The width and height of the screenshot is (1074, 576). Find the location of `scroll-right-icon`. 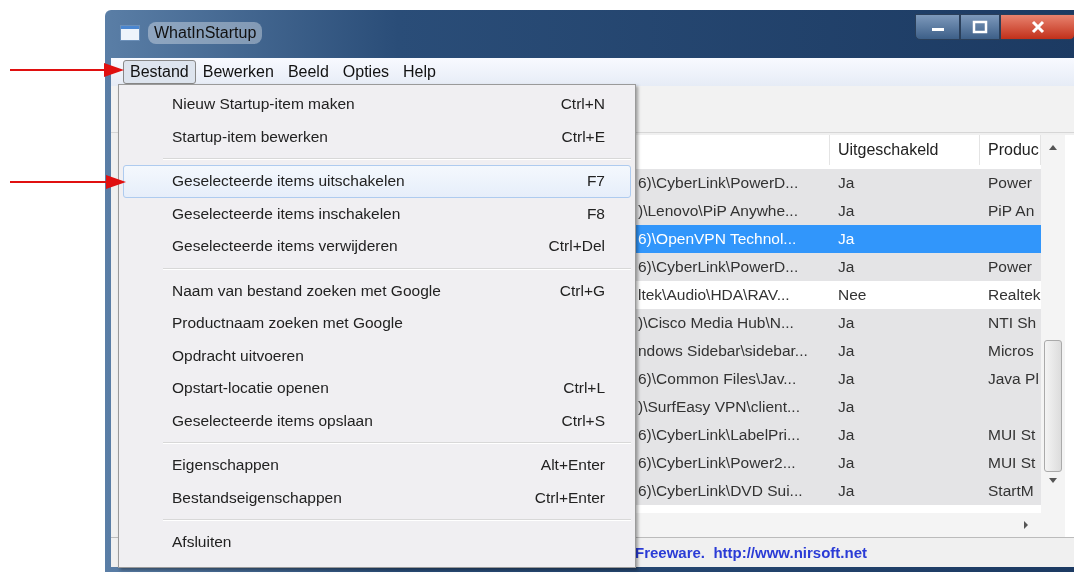

scroll-right-icon is located at coordinates (1026, 525).